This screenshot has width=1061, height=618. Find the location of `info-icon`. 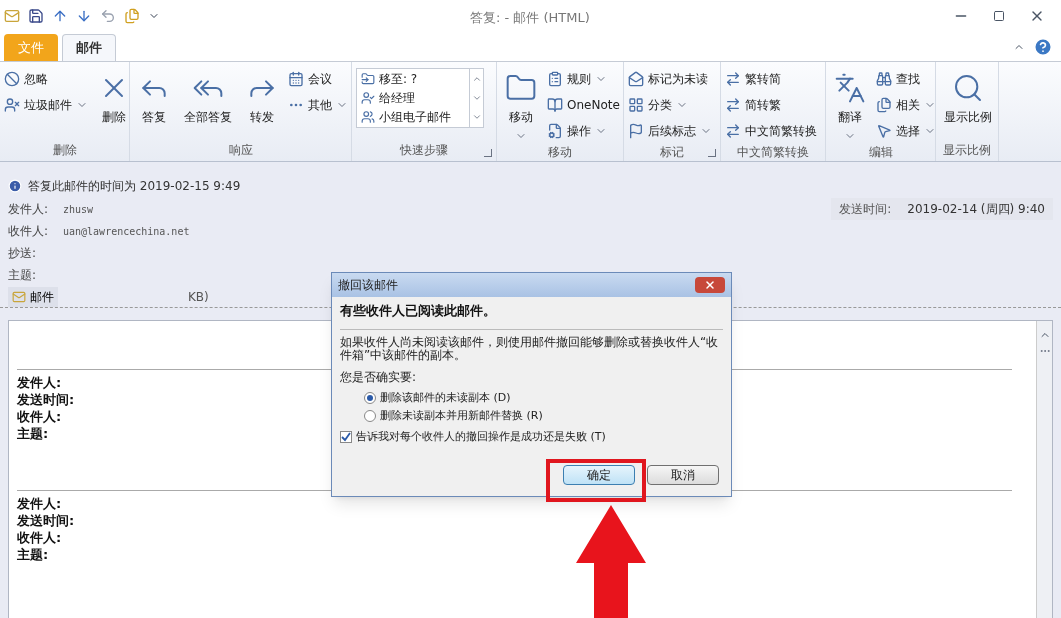

info-icon is located at coordinates (15, 186).